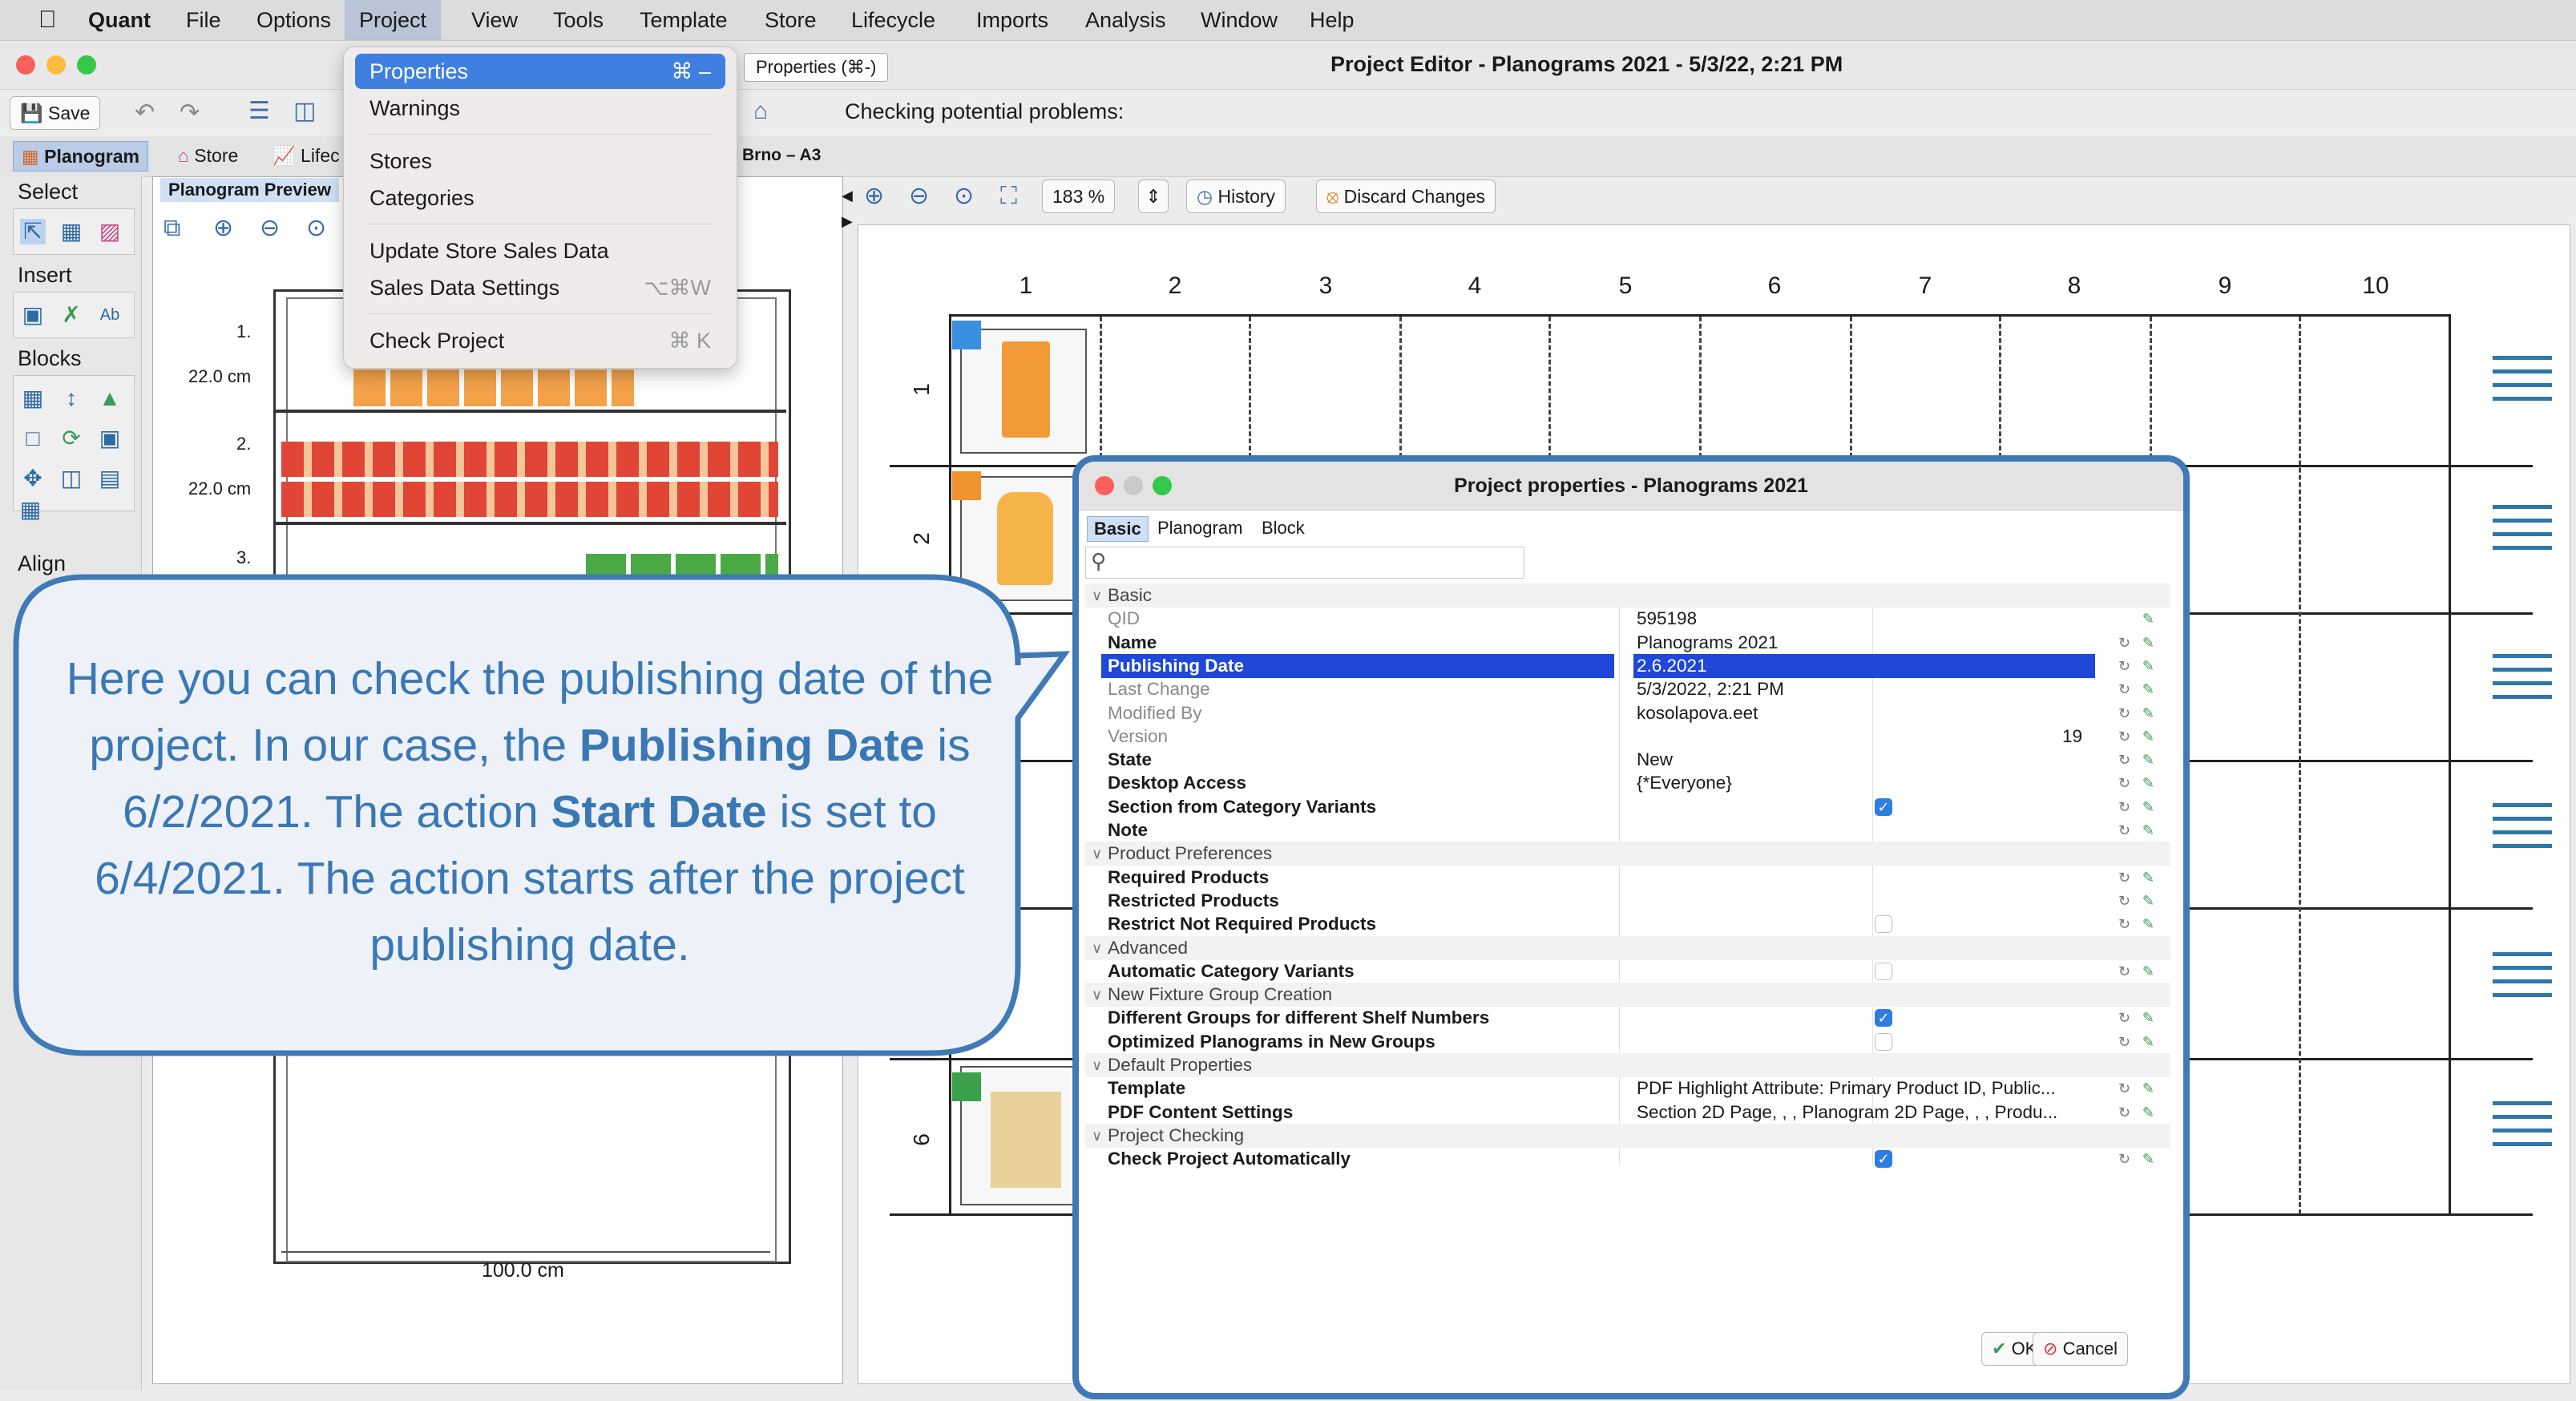 This screenshot has height=1401, width=2576. What do you see at coordinates (1627, 595) in the screenshot?
I see `property-category-row: ∨ Basic` at bounding box center [1627, 595].